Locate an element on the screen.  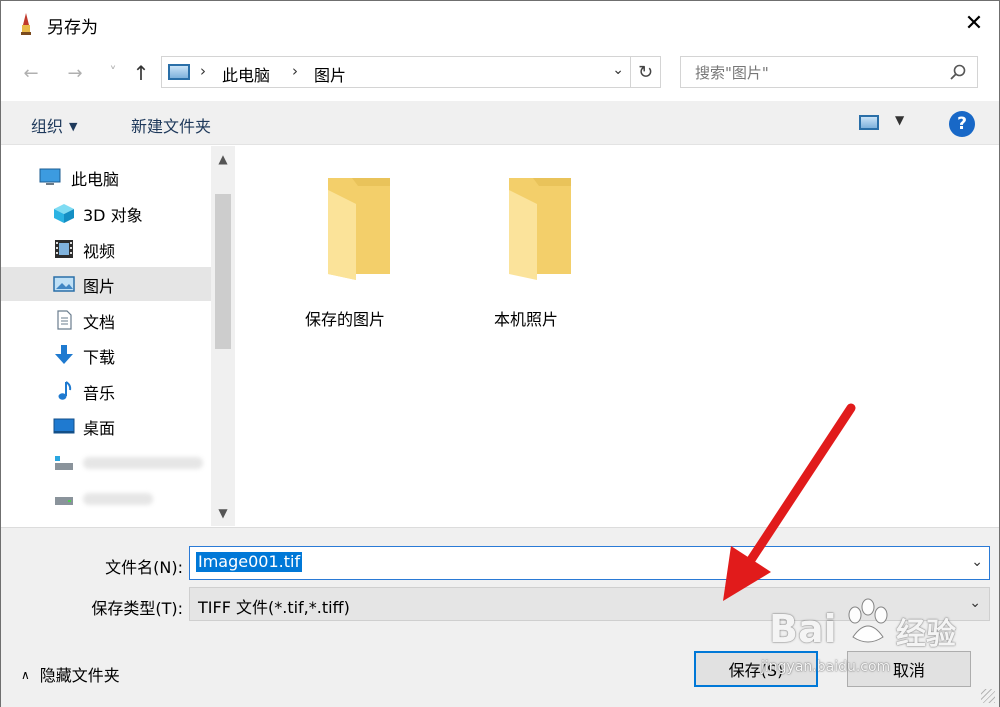
music-icon is located at coordinates (65, 390).